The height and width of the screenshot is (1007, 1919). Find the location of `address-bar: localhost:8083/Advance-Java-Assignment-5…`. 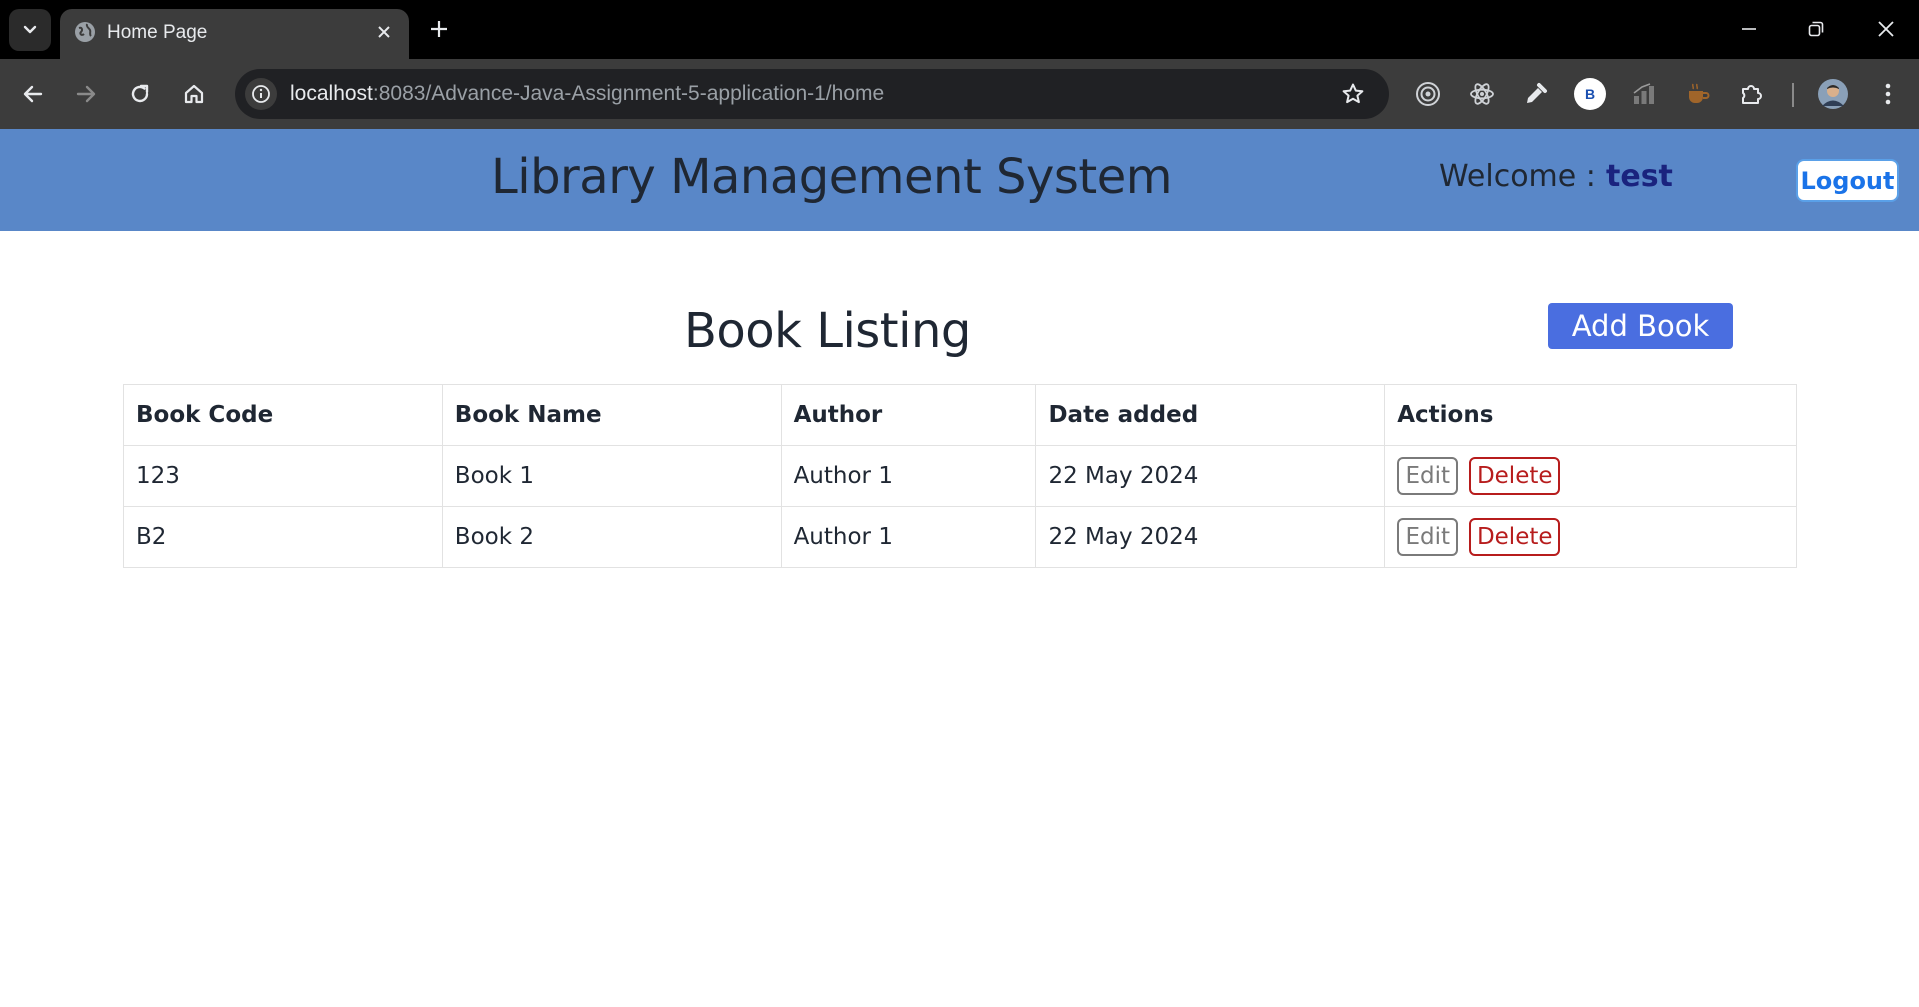

address-bar: localhost:8083/Advance-Java-Assignment-5… is located at coordinates (812, 94).